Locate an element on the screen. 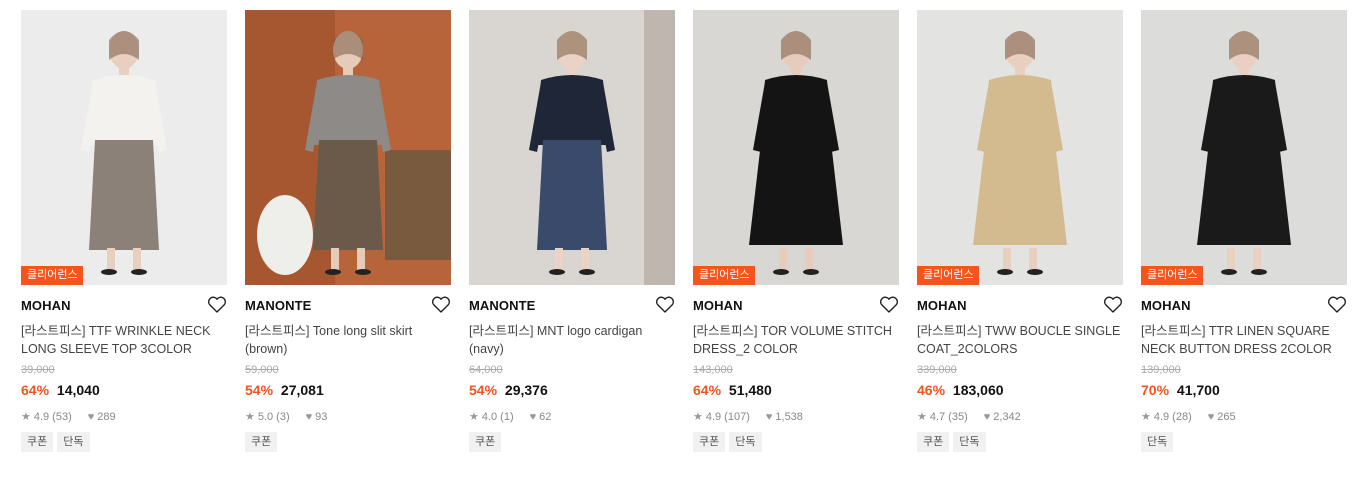  like-count: 62 is located at coordinates (545, 416).